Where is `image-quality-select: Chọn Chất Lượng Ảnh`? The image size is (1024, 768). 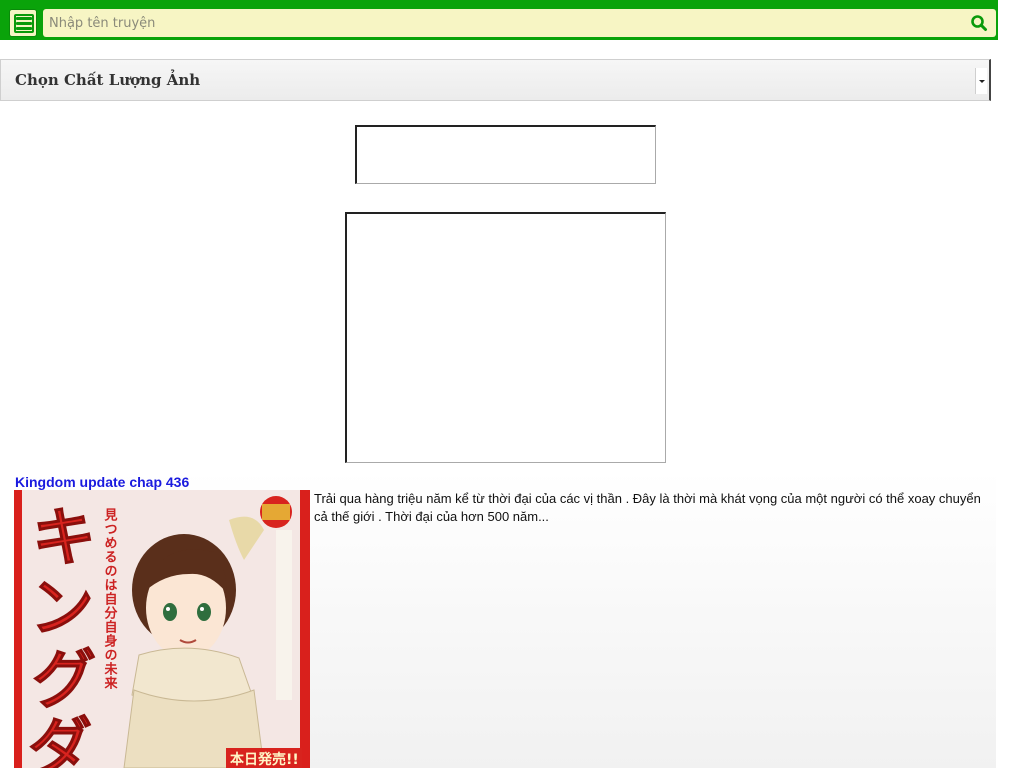
image-quality-select: Chọn Chất Lượng Ảnh is located at coordinates (495, 80).